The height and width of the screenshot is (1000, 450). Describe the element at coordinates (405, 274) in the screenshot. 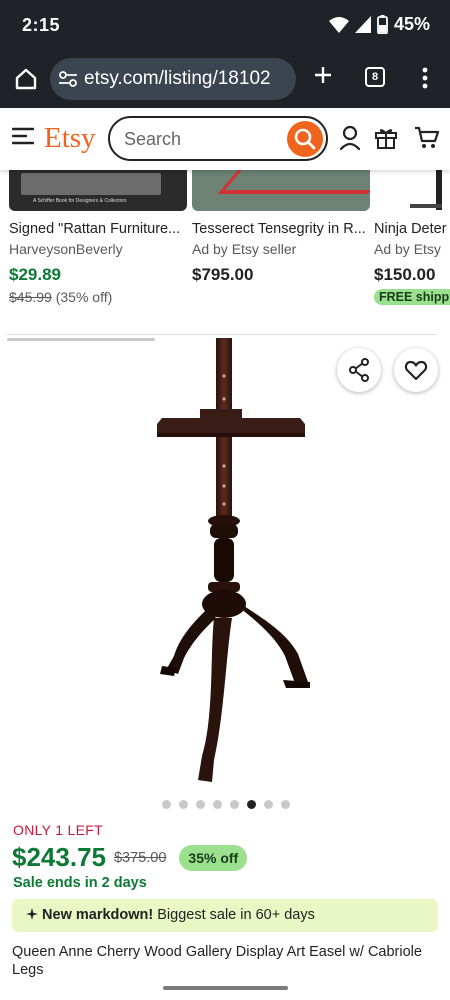

I see `related-card-price: $150.00` at that location.